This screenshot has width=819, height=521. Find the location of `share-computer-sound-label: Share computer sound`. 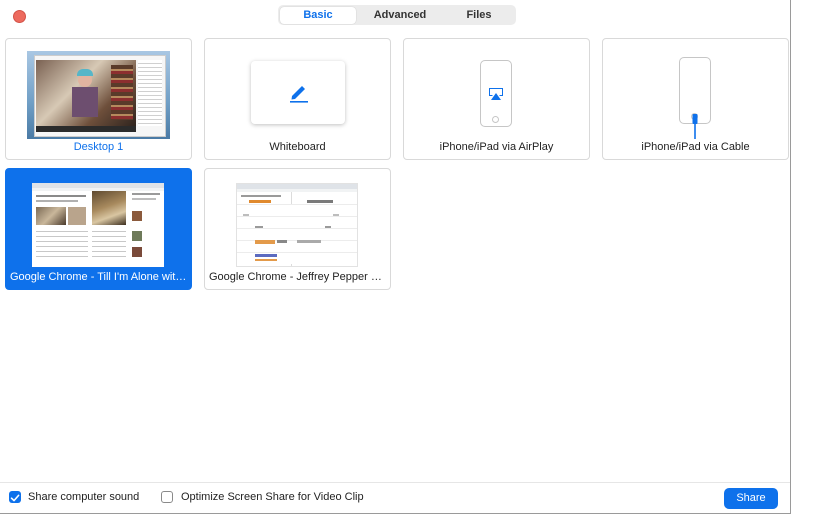

share-computer-sound-label: Share computer sound is located at coordinates (83, 497).